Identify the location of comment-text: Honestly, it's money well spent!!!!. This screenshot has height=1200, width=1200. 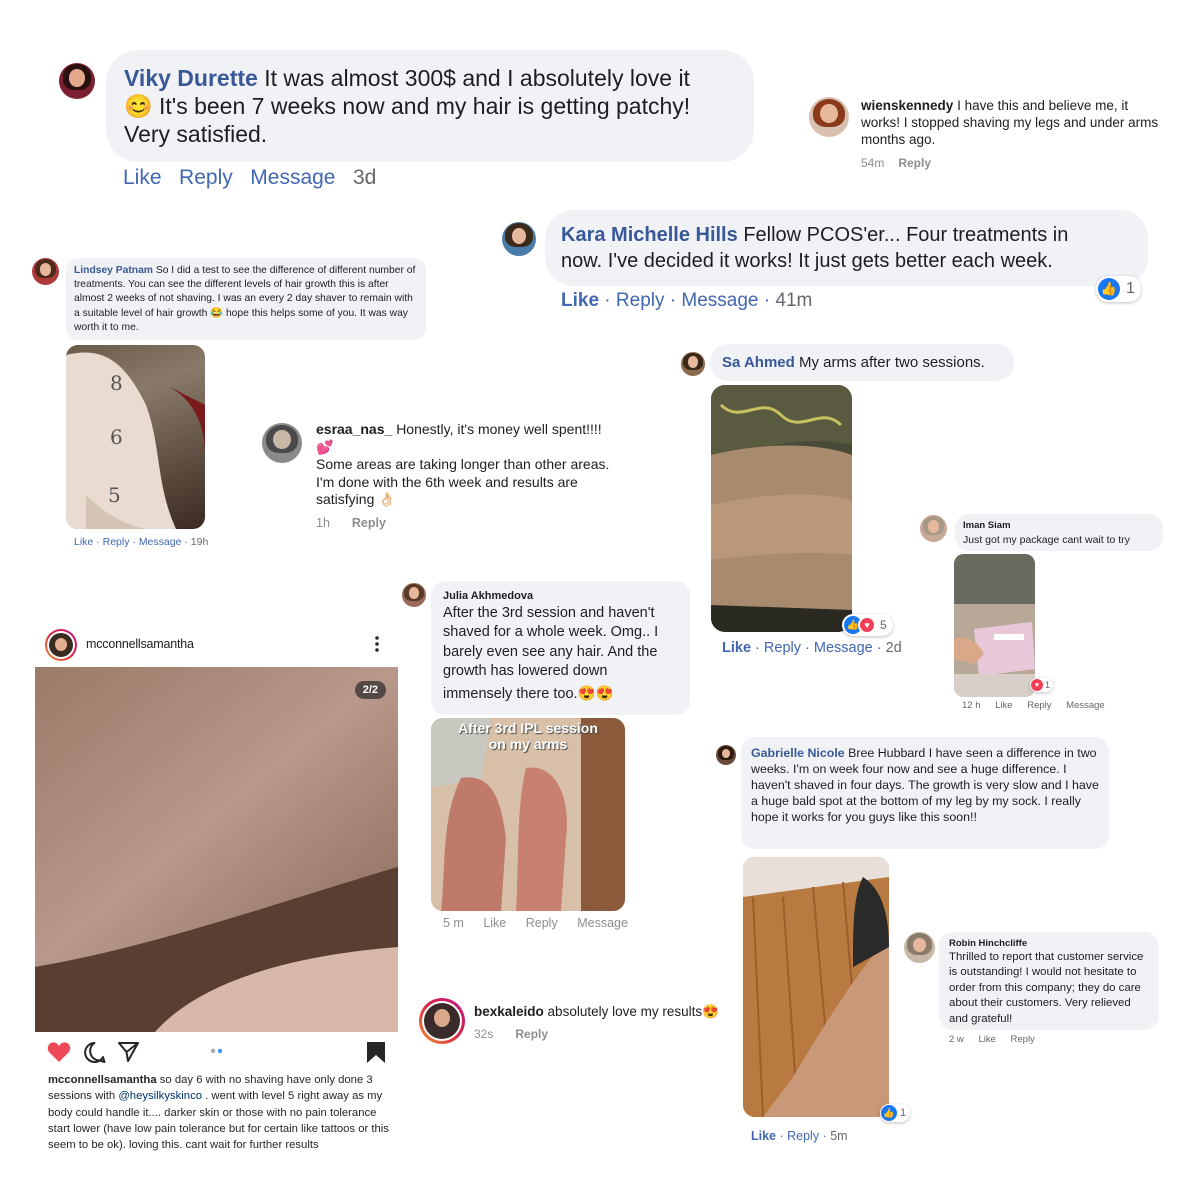
(499, 429).